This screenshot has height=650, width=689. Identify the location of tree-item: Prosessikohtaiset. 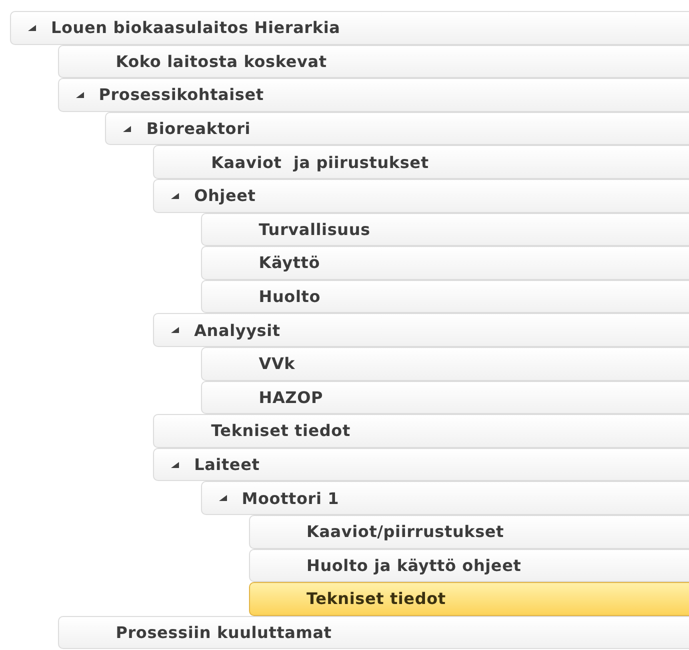
(373, 95).